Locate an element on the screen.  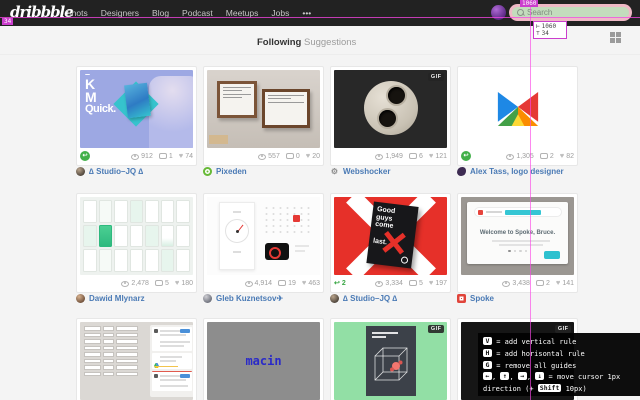
spoke-logo-icon is located at coordinates (461, 298).